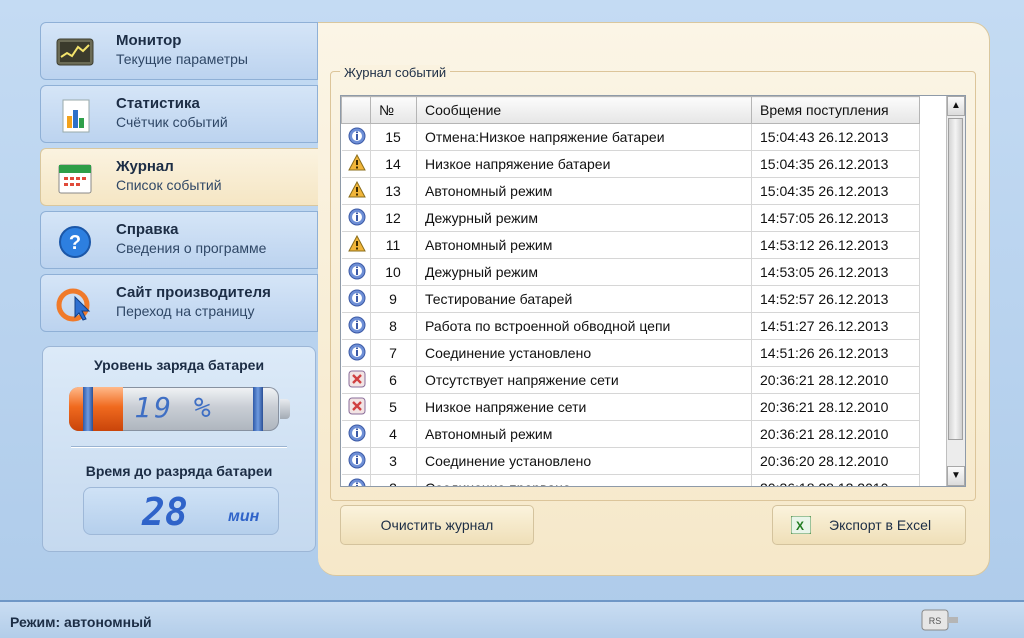 This screenshot has width=1024, height=638. I want to click on clear-log-label: Очистить журнал, so click(437, 525).